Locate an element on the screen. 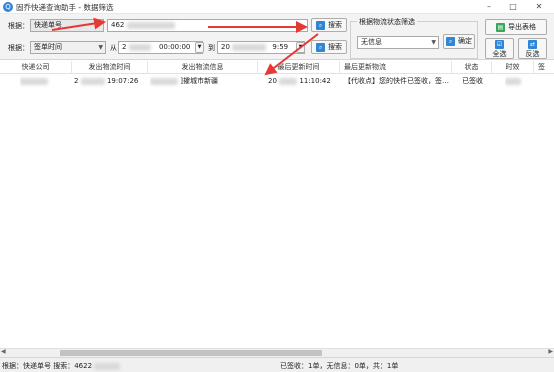 The width and height of the screenshot is (554, 372). table-header: 快递公司 发出物流时间 发出物流信息 最后更新时间 最后更新物流 状态 时效 签 is located at coordinates (277, 67).